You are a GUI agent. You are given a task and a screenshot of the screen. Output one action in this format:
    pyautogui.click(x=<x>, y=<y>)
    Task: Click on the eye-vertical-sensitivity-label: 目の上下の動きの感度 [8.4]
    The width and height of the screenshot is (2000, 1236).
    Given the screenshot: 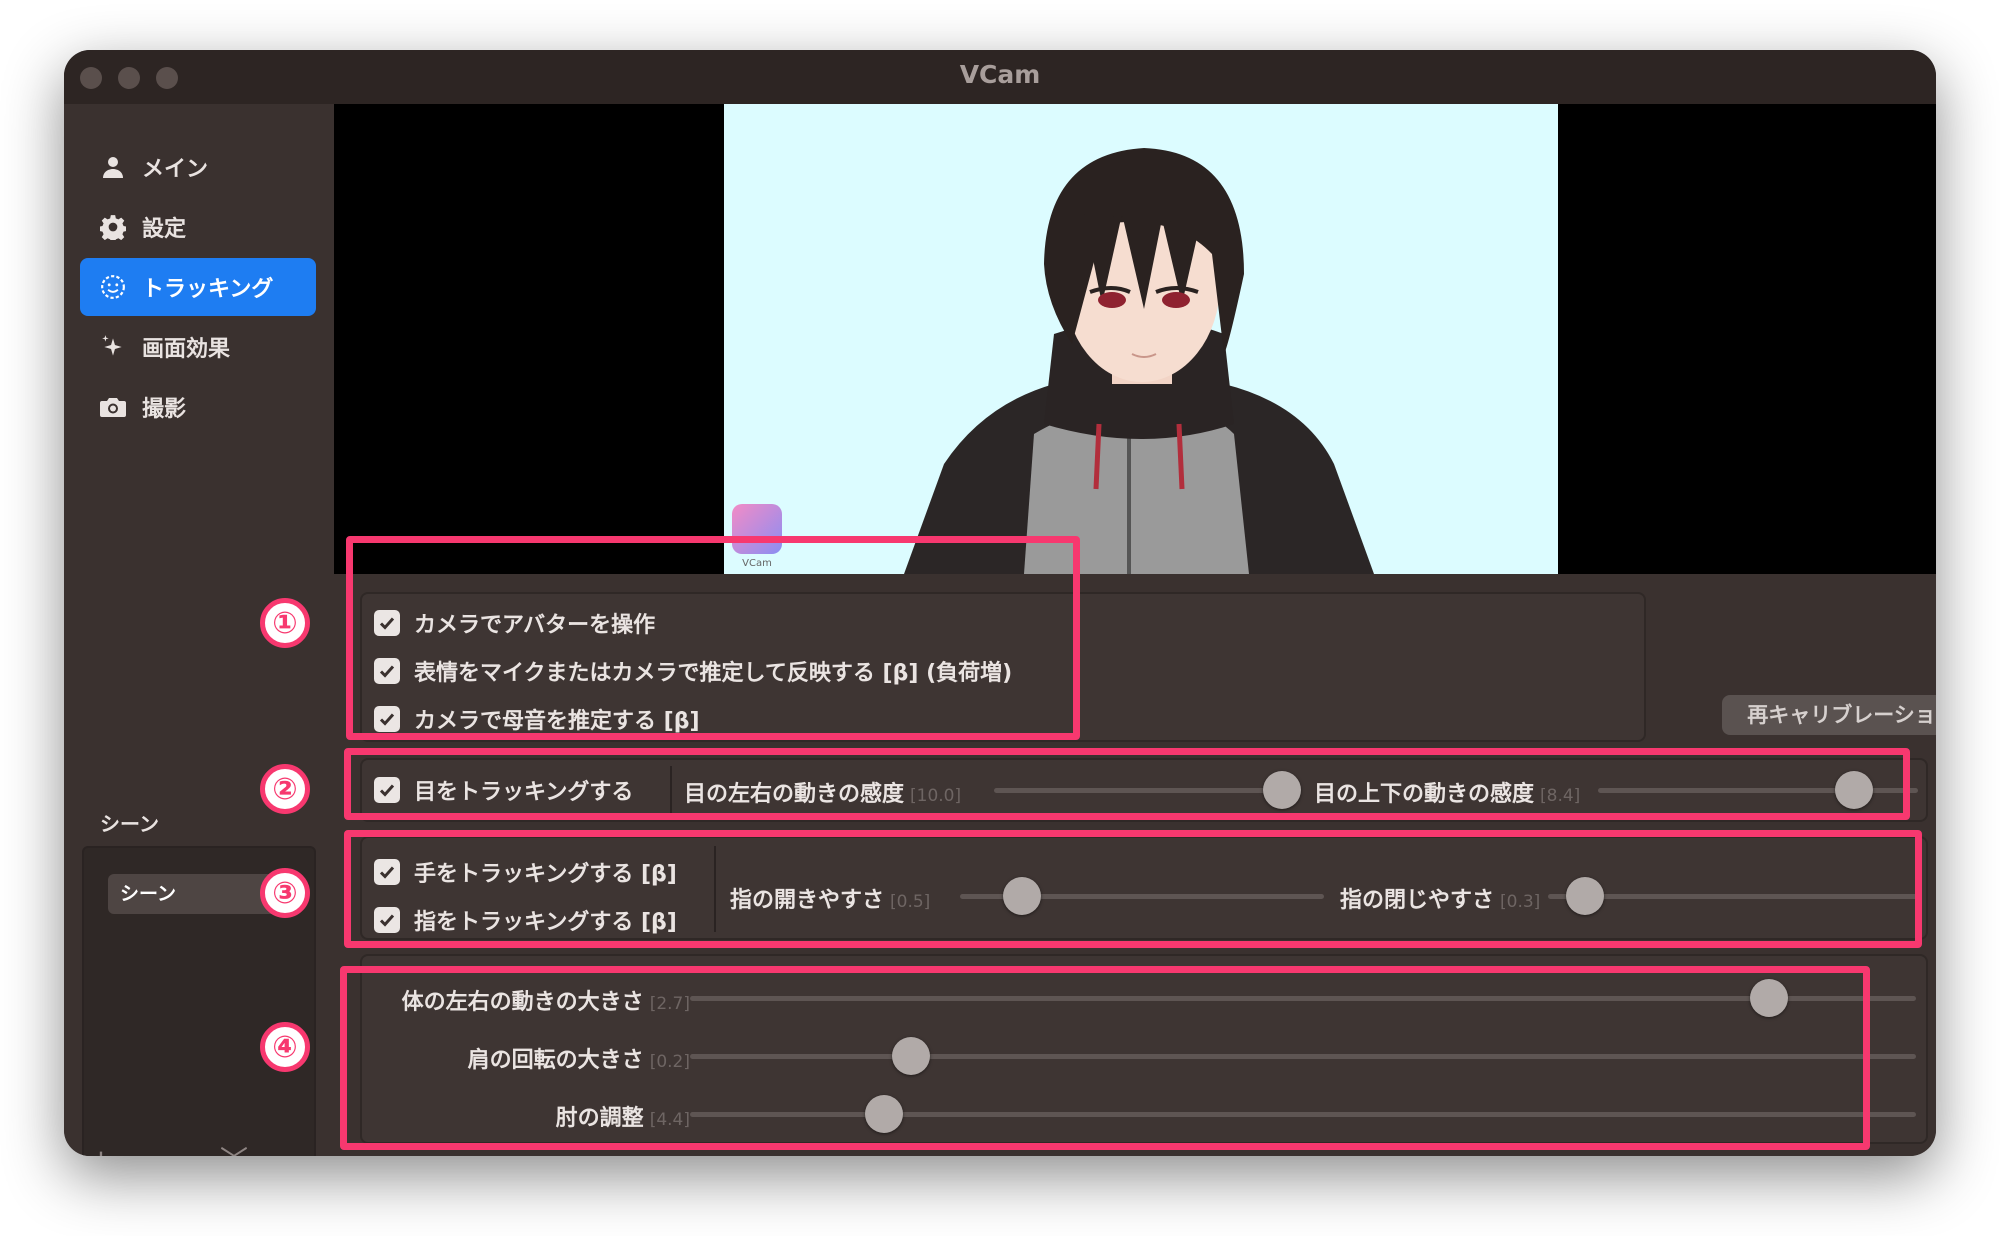 What is the action you would take?
    pyautogui.click(x=1447, y=794)
    